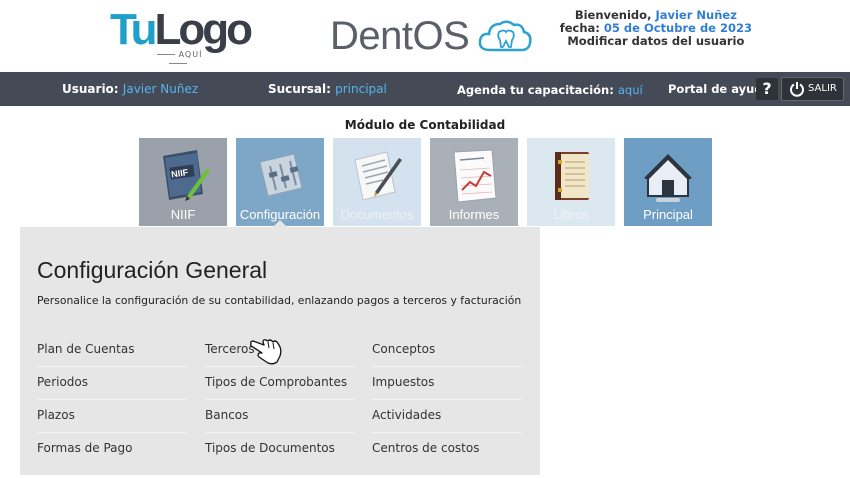  I want to click on brand-name-os: OS, so click(441, 36).